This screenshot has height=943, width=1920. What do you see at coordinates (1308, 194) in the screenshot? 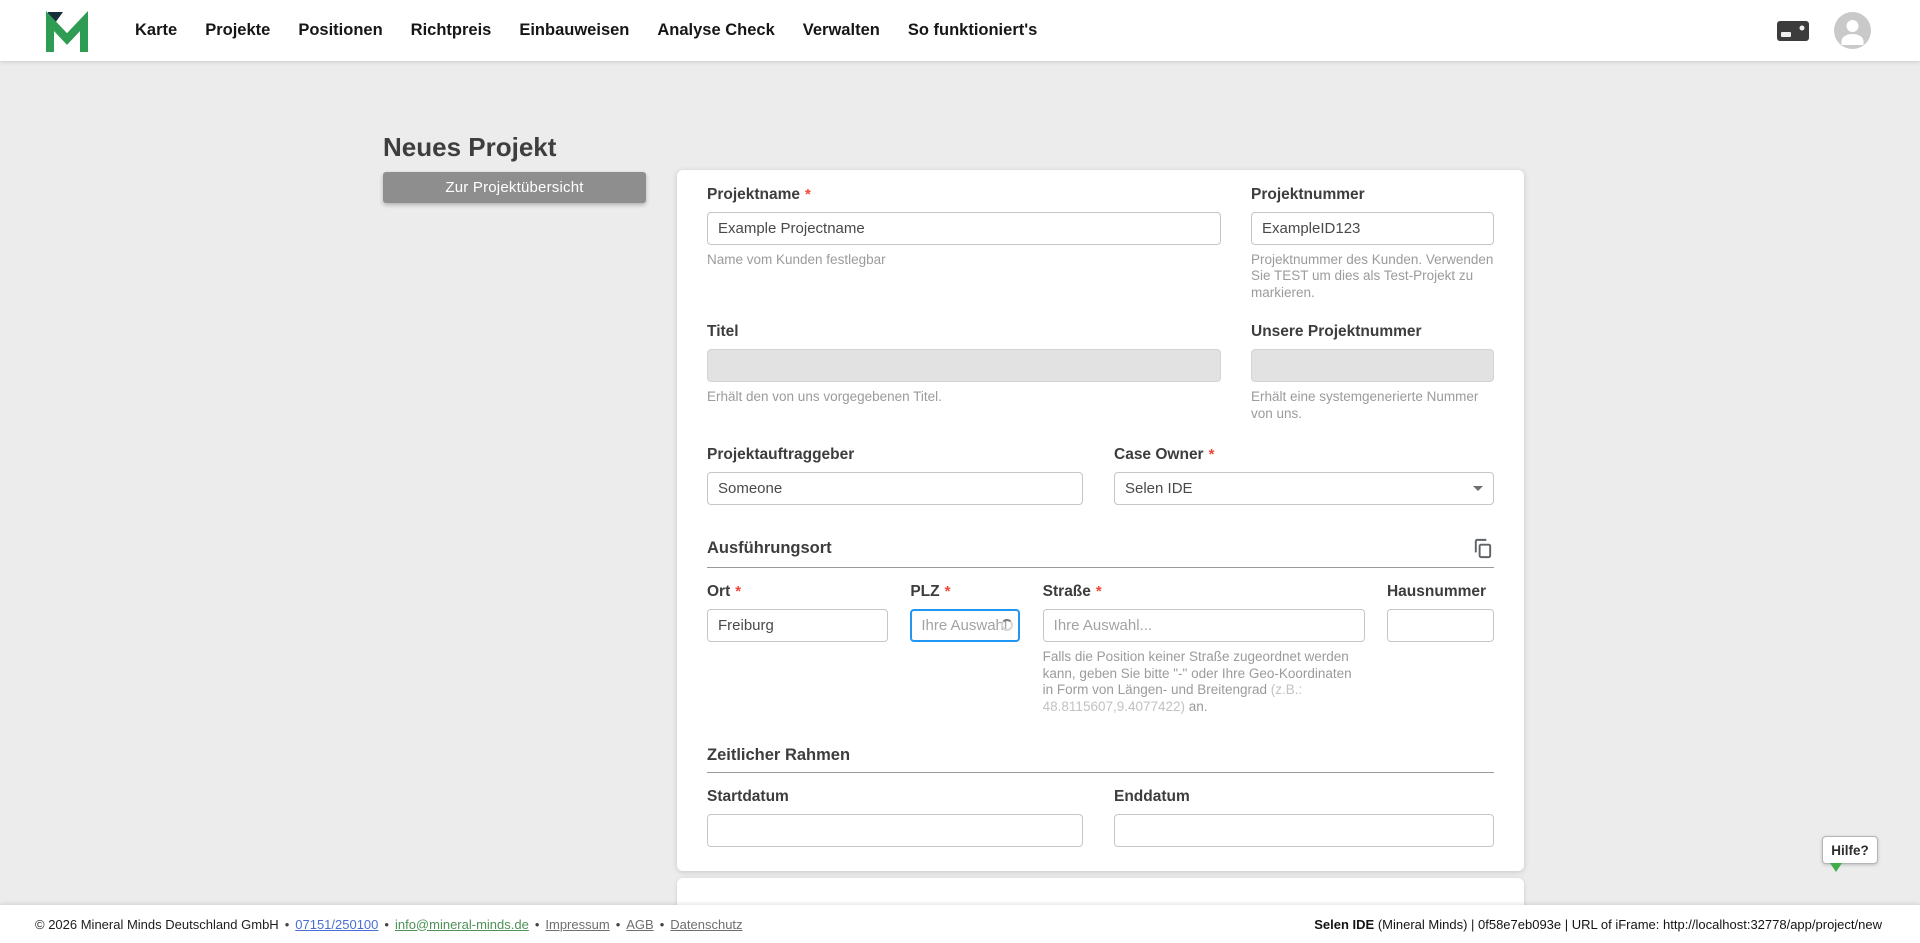
I see `projektnummer-label: Projektnummer` at bounding box center [1308, 194].